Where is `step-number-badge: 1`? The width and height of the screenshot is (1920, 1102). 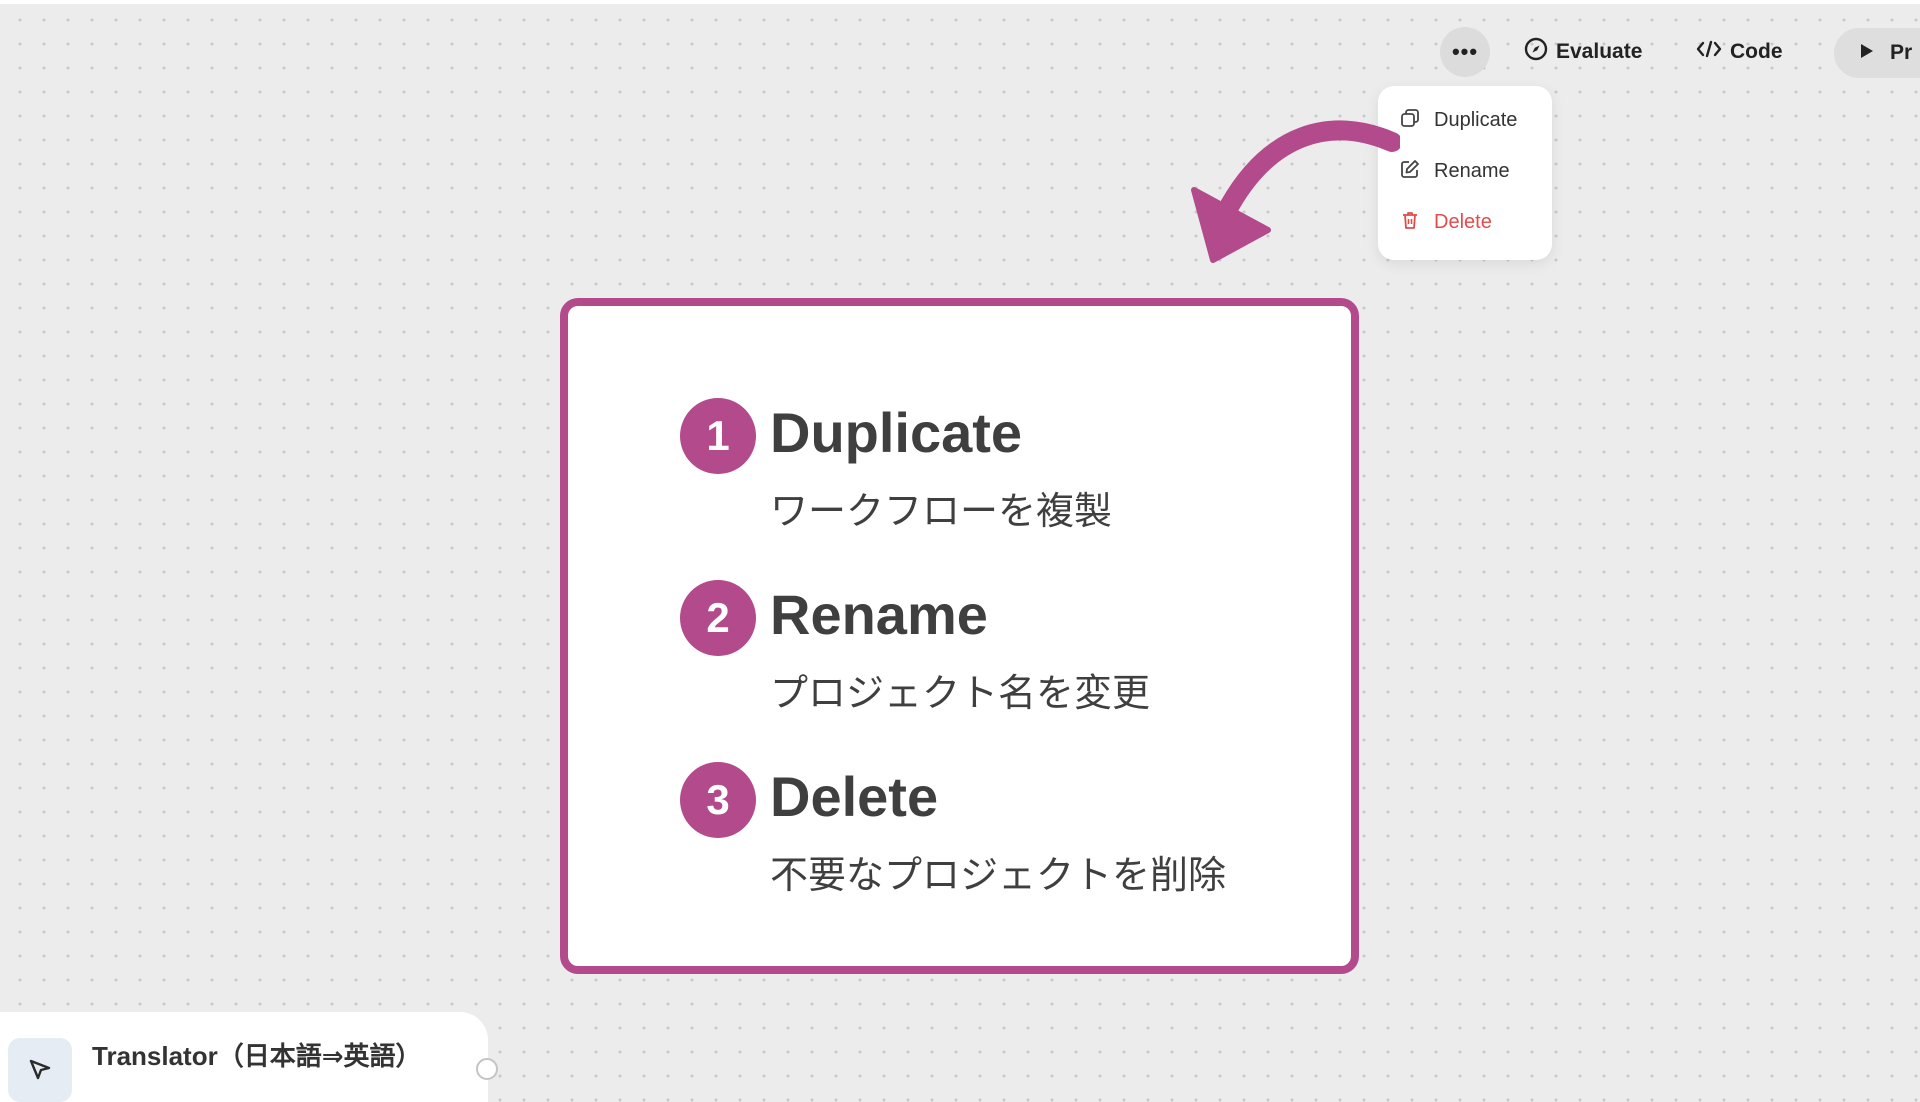 step-number-badge: 1 is located at coordinates (718, 436).